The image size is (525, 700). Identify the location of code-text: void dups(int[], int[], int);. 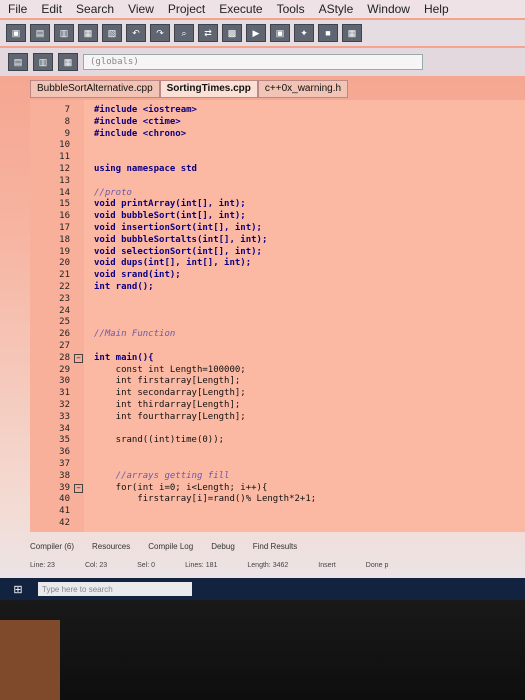
(173, 263).